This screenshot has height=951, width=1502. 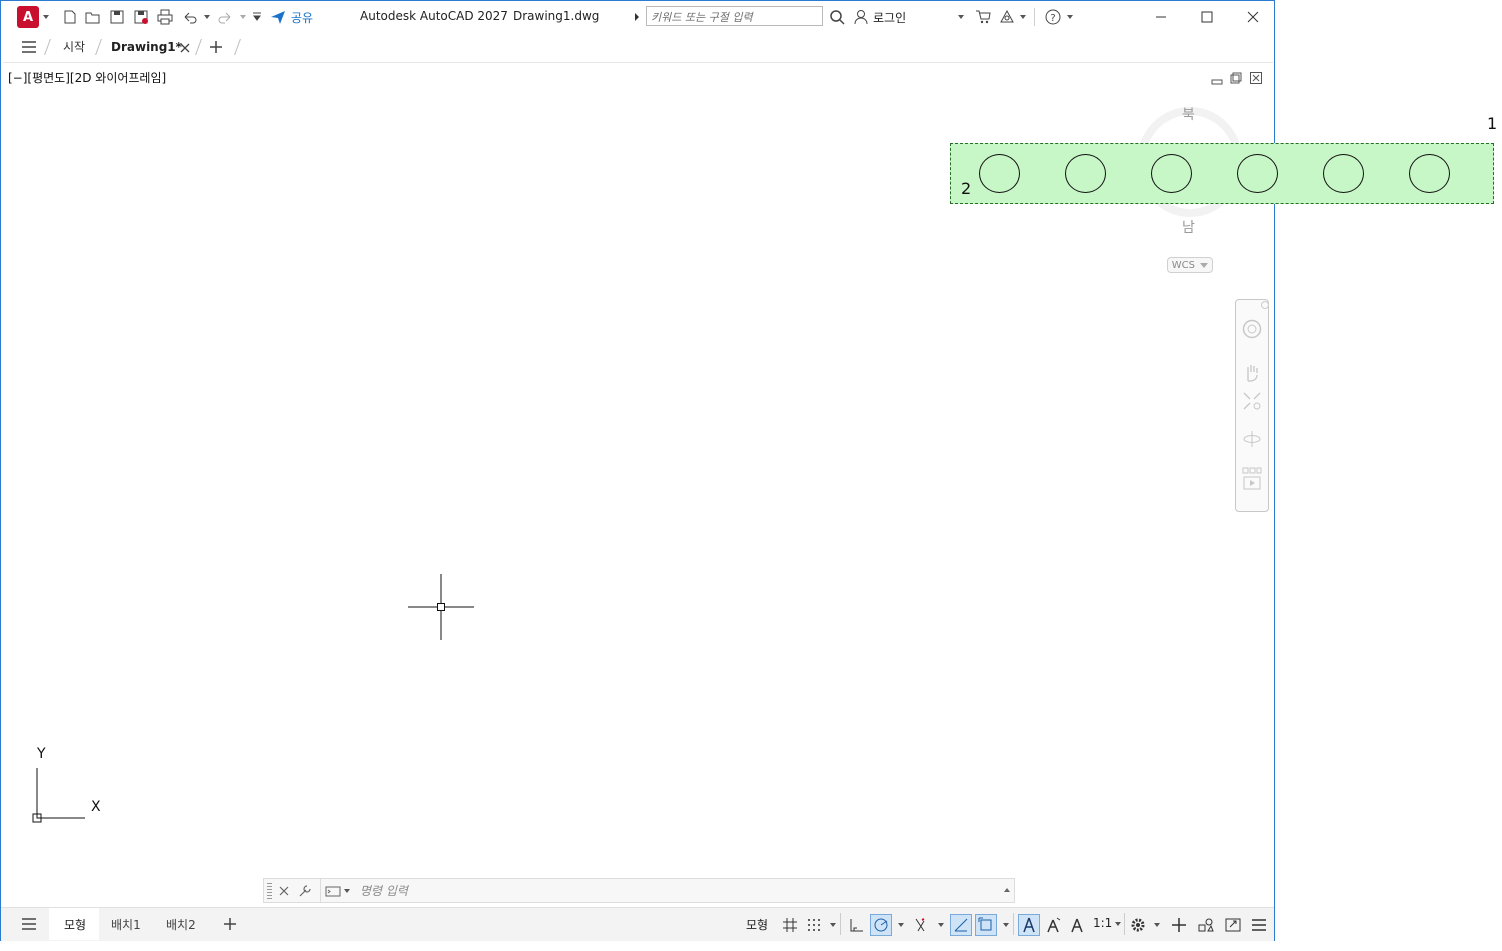 I want to click on login-label: 로그인, so click(x=889, y=17).